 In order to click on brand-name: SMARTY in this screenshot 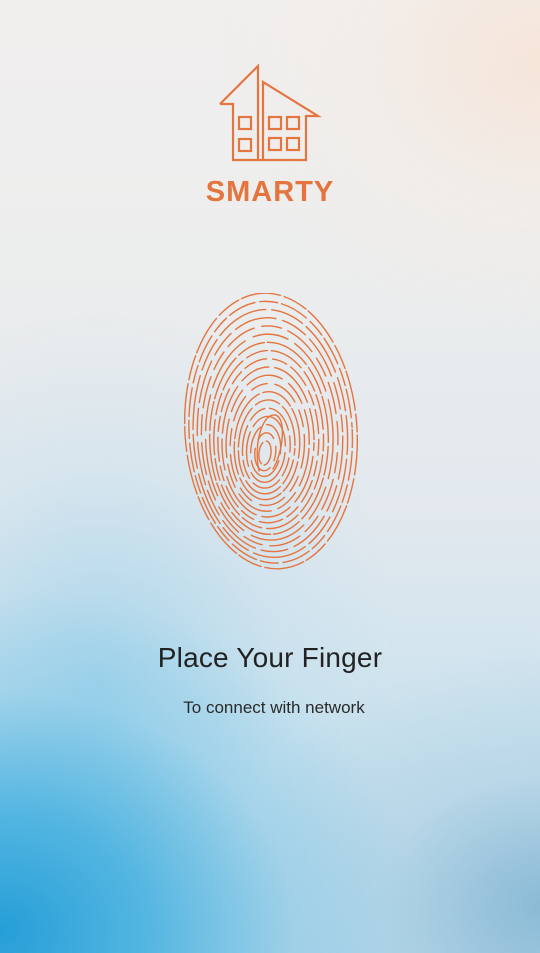, I will do `click(270, 192)`.